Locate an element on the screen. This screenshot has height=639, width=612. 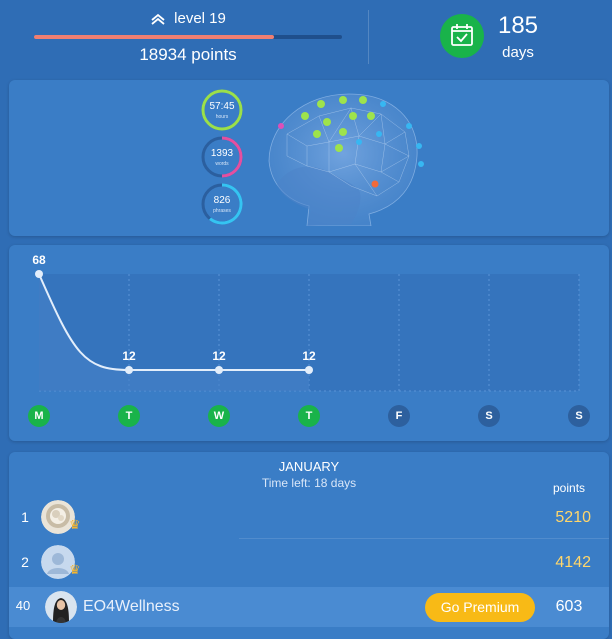
leaderboard-month: JANUARY is located at coordinates (309, 466).